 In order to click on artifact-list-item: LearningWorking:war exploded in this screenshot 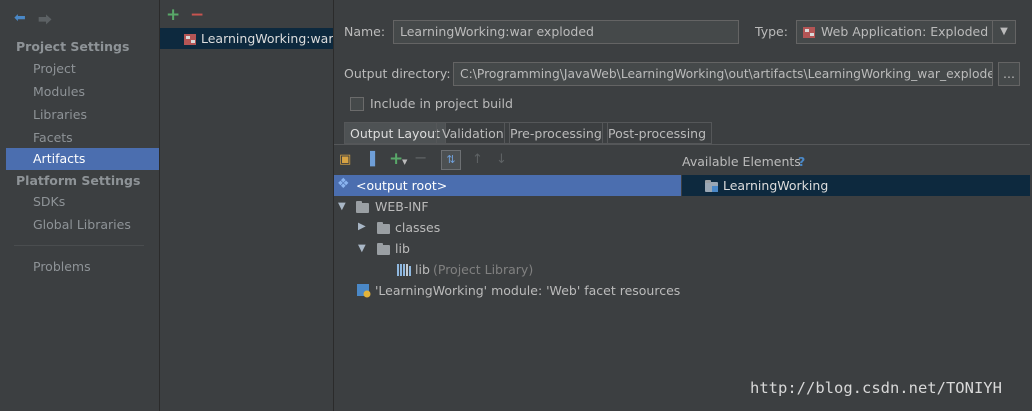, I will do `click(246, 38)`.